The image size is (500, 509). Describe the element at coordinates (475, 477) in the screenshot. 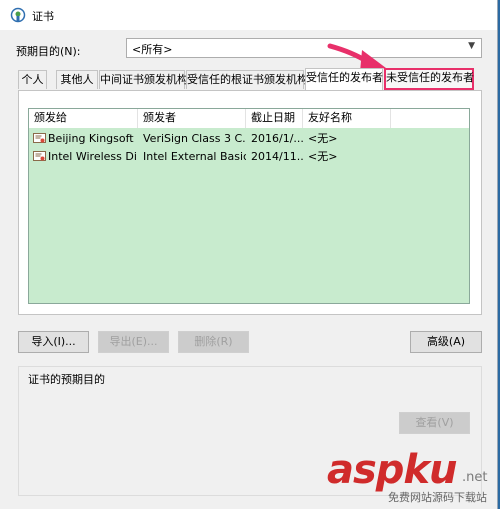

I see `watermark-domain: .net` at that location.